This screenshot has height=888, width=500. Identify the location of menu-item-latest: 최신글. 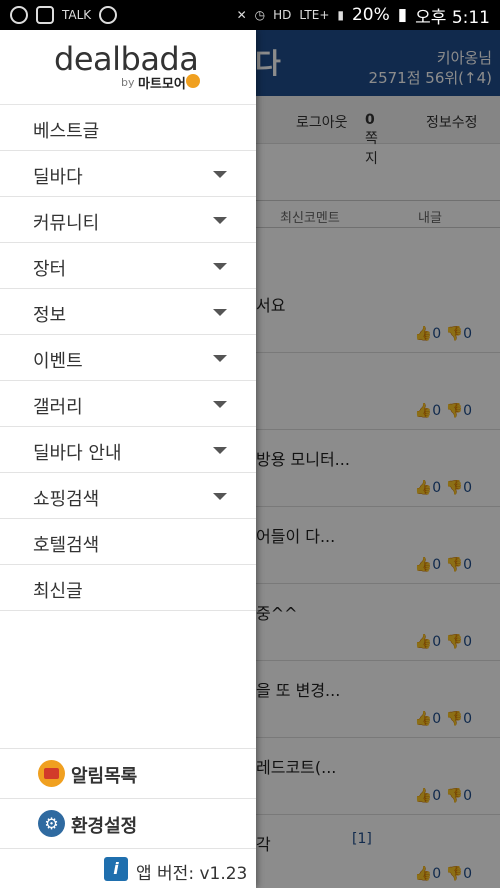
(128, 588).